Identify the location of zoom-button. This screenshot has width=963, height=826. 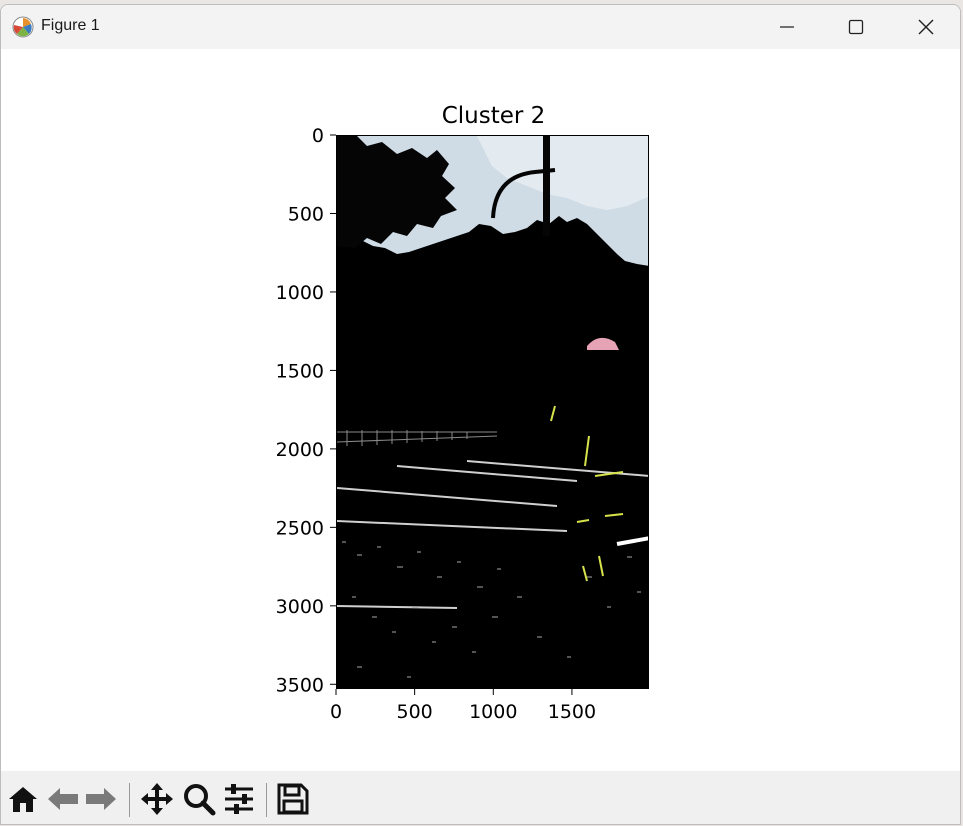
(199, 799).